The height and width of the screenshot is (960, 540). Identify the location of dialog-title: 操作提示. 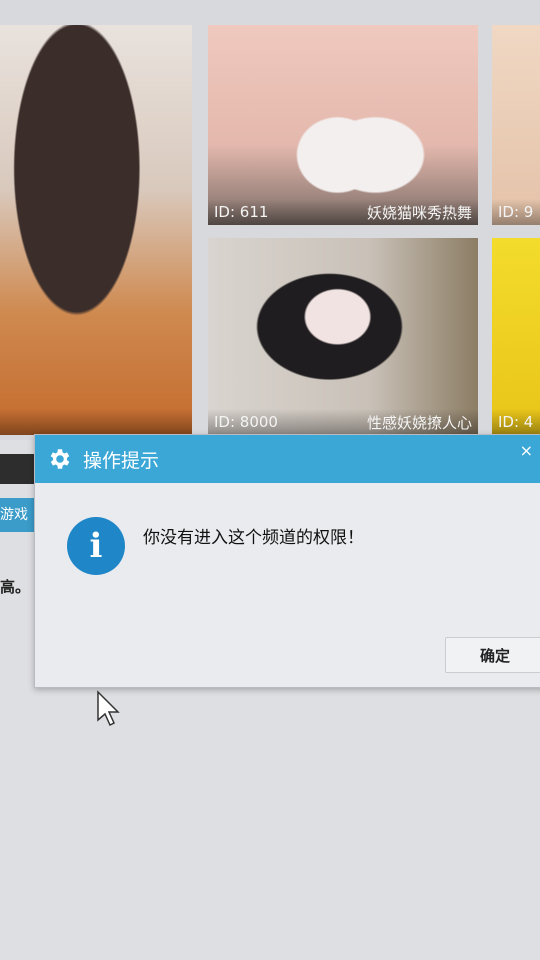
(121, 460).